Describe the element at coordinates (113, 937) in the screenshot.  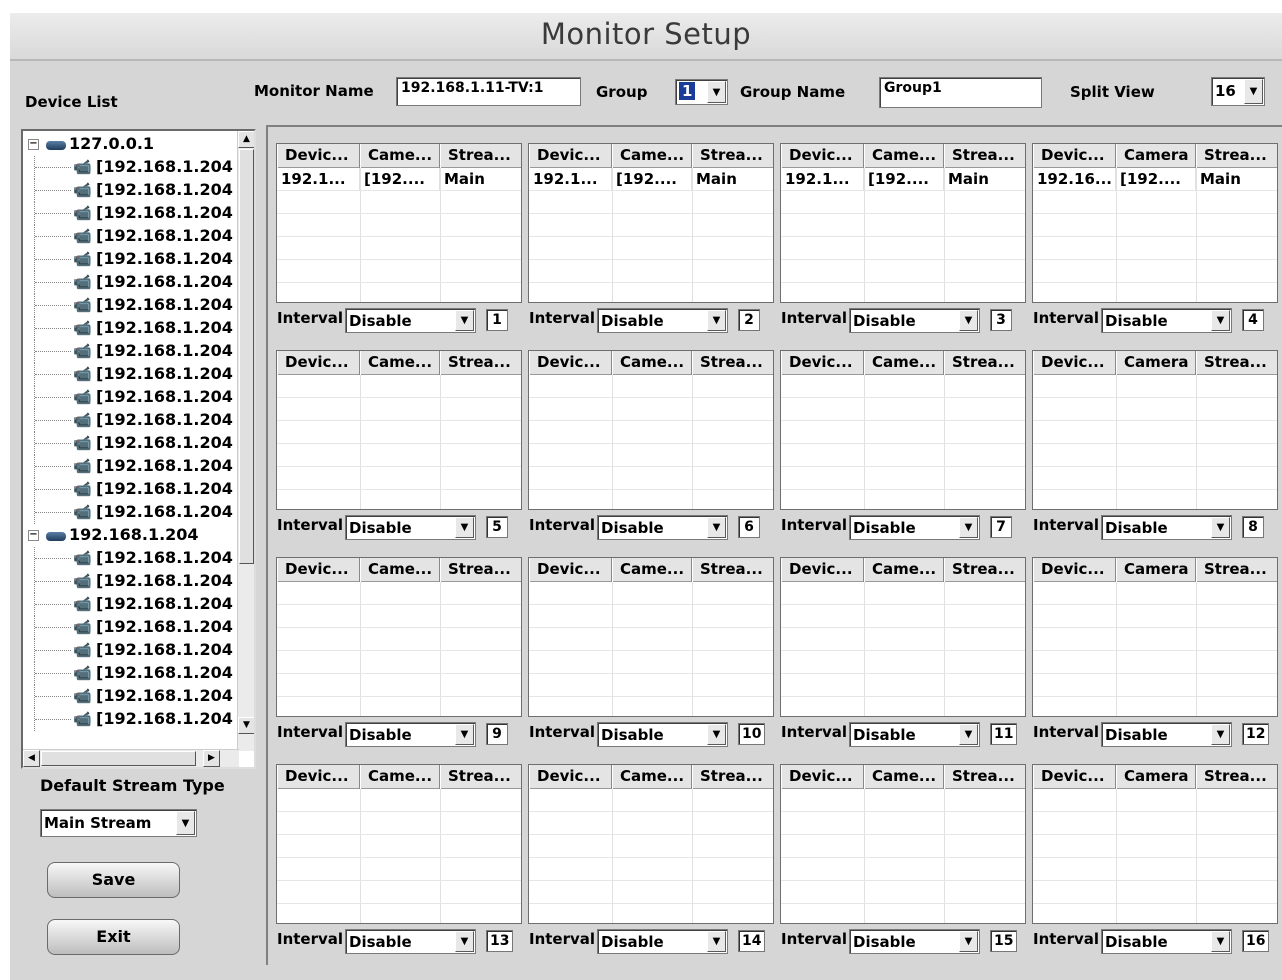
I see `exit-button: Exit` at that location.